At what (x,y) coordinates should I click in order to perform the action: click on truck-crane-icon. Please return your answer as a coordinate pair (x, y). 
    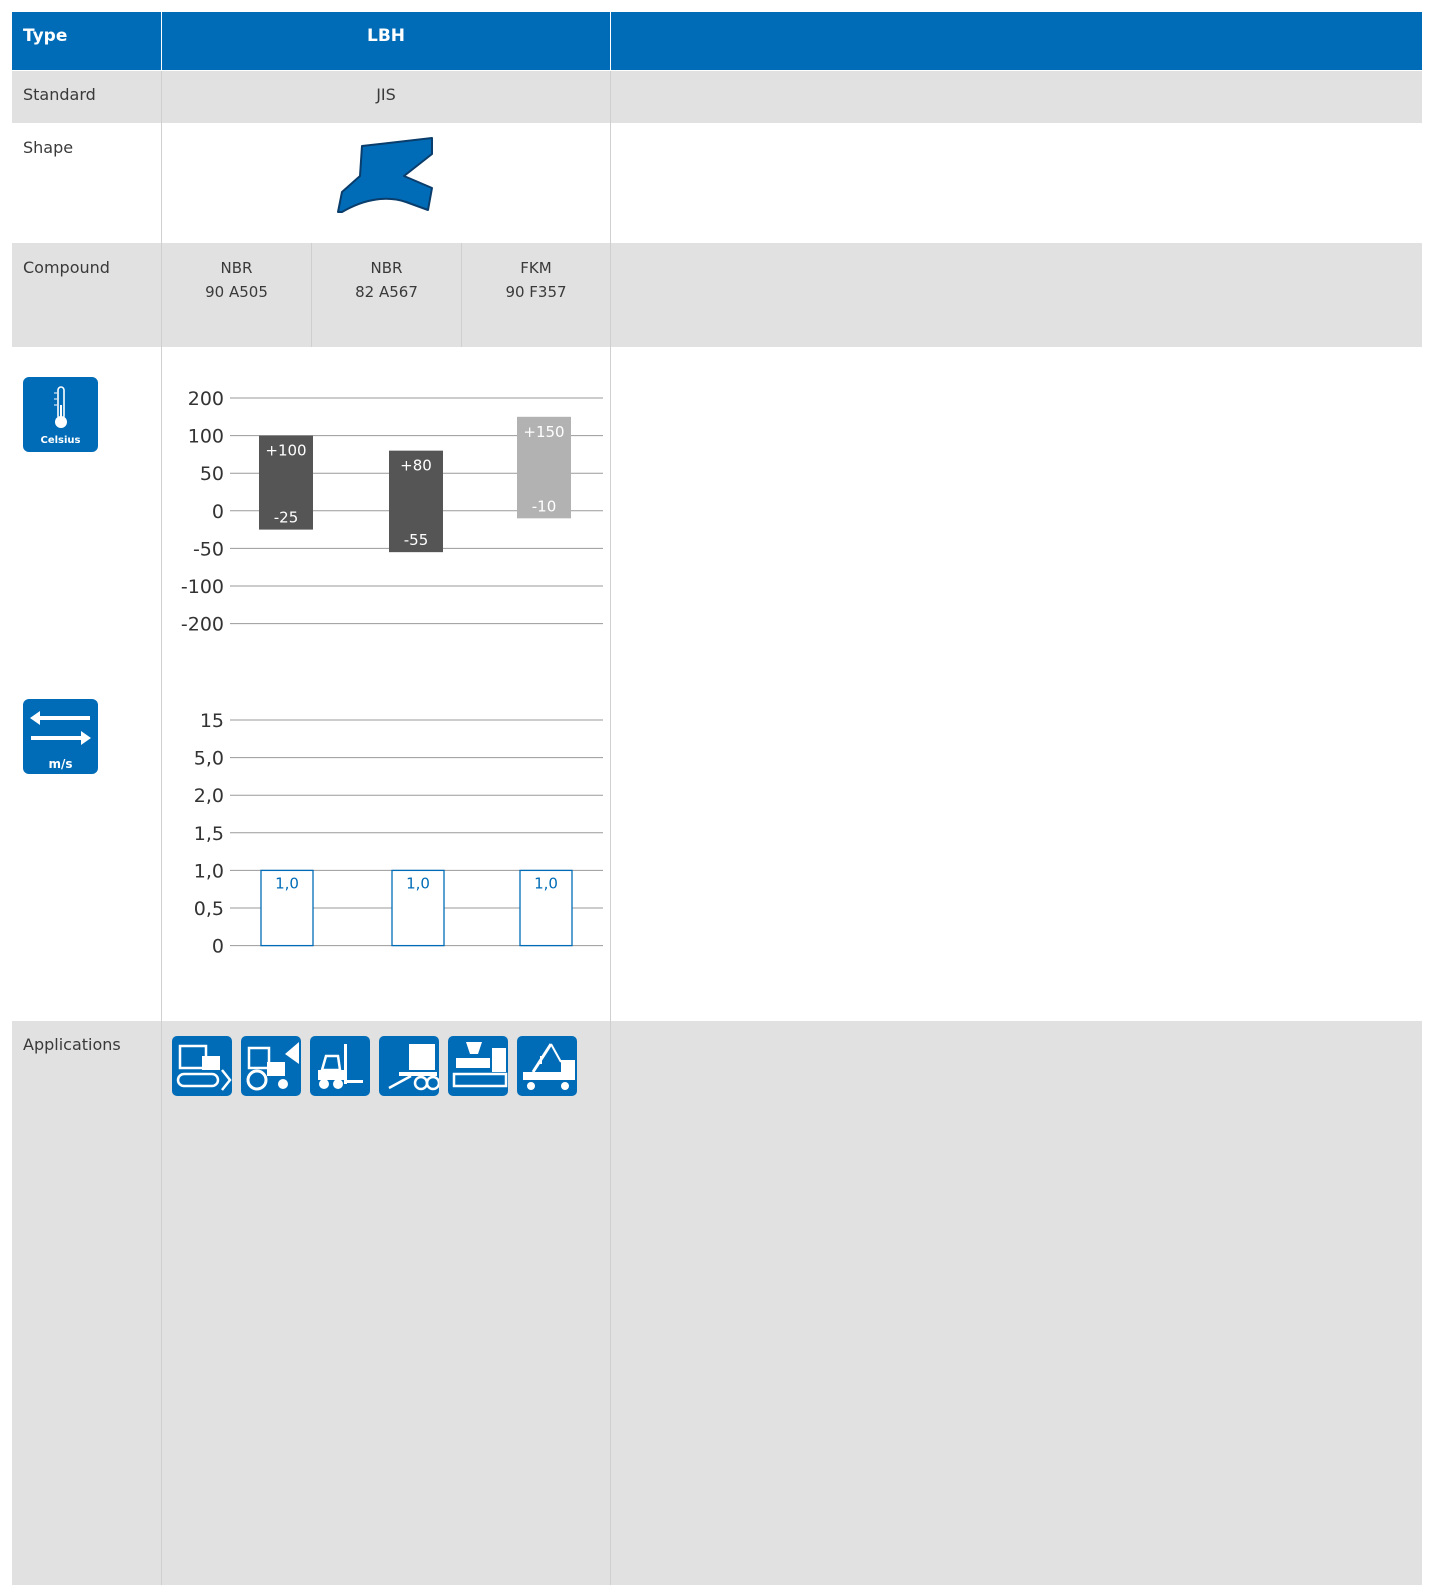
    Looking at the image, I should click on (547, 1066).